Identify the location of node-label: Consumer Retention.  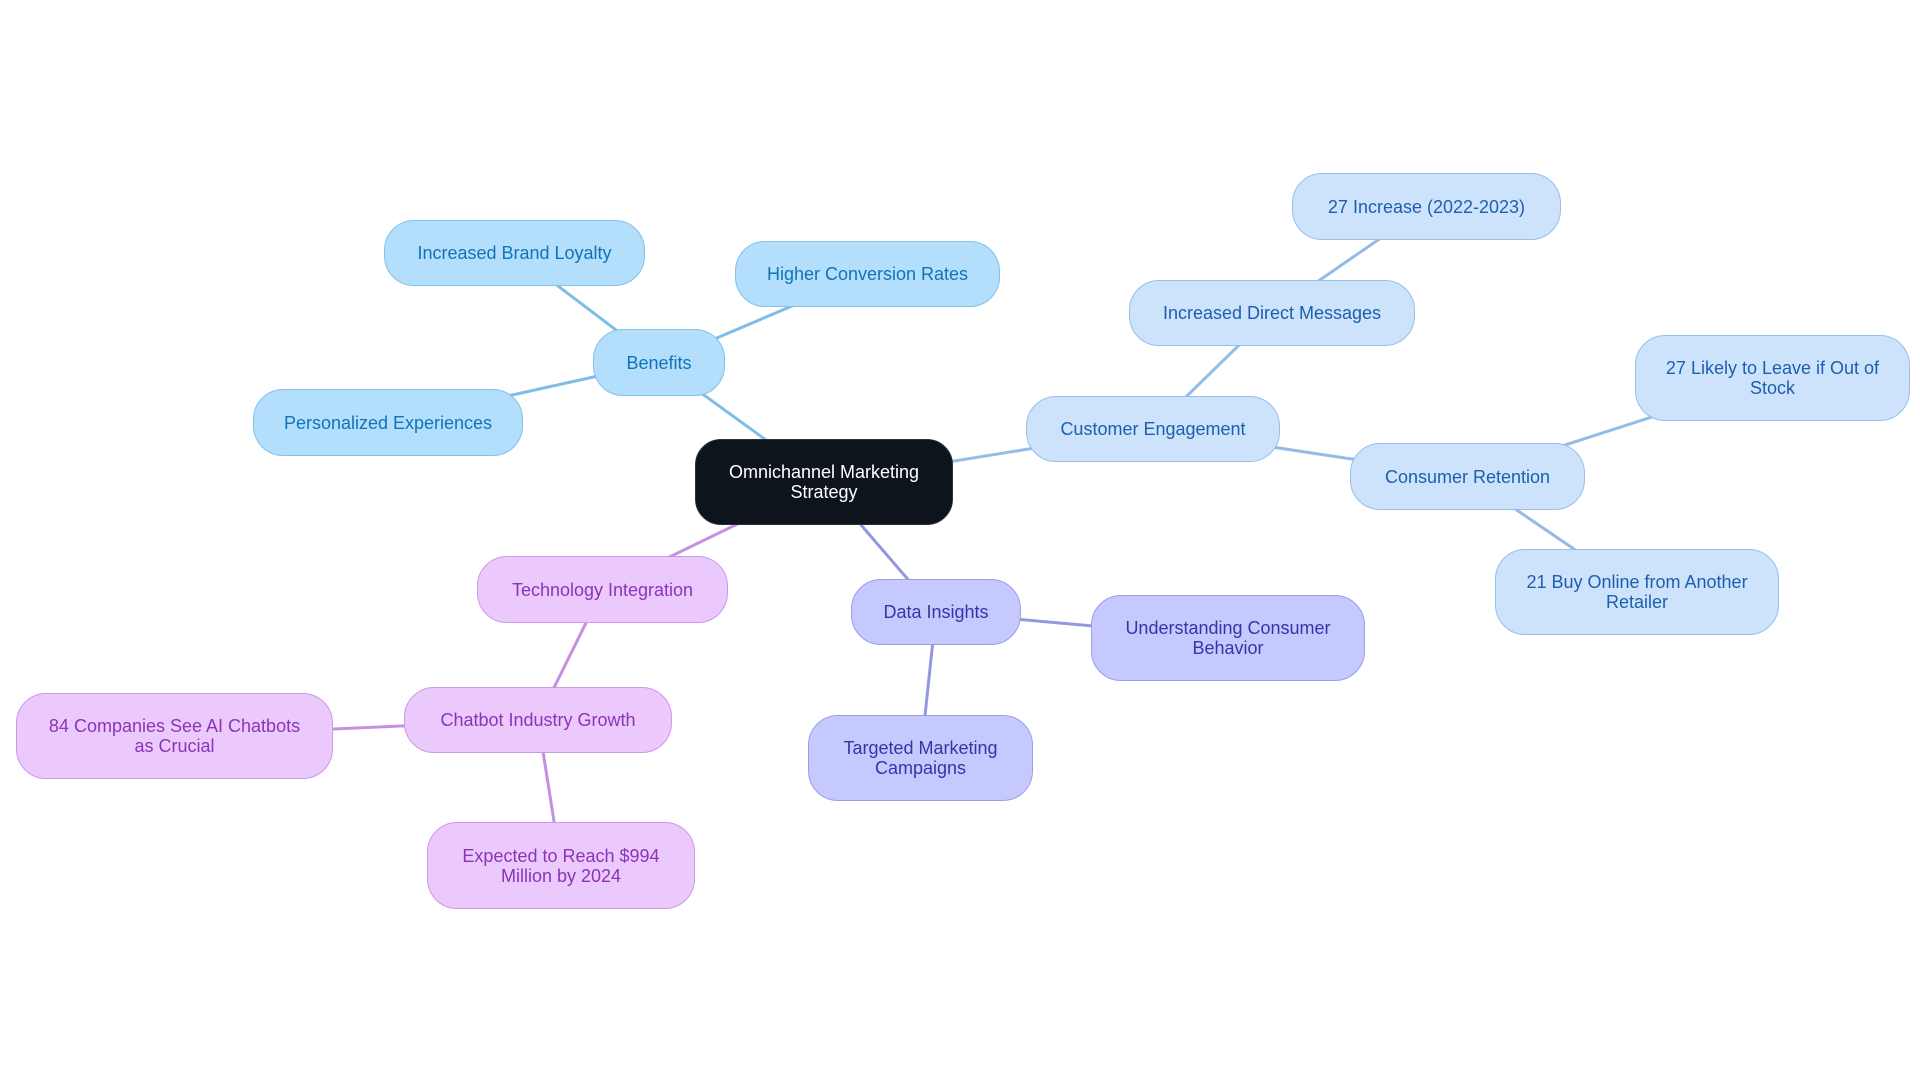
(1467, 476).